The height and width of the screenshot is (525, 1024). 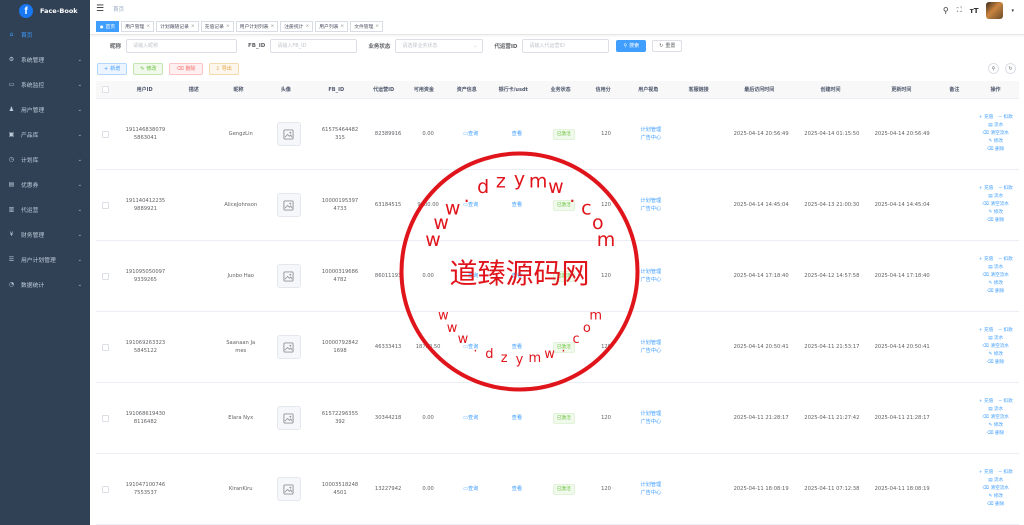 I want to click on tab-5: 注册统计 ×, so click(x=297, y=26).